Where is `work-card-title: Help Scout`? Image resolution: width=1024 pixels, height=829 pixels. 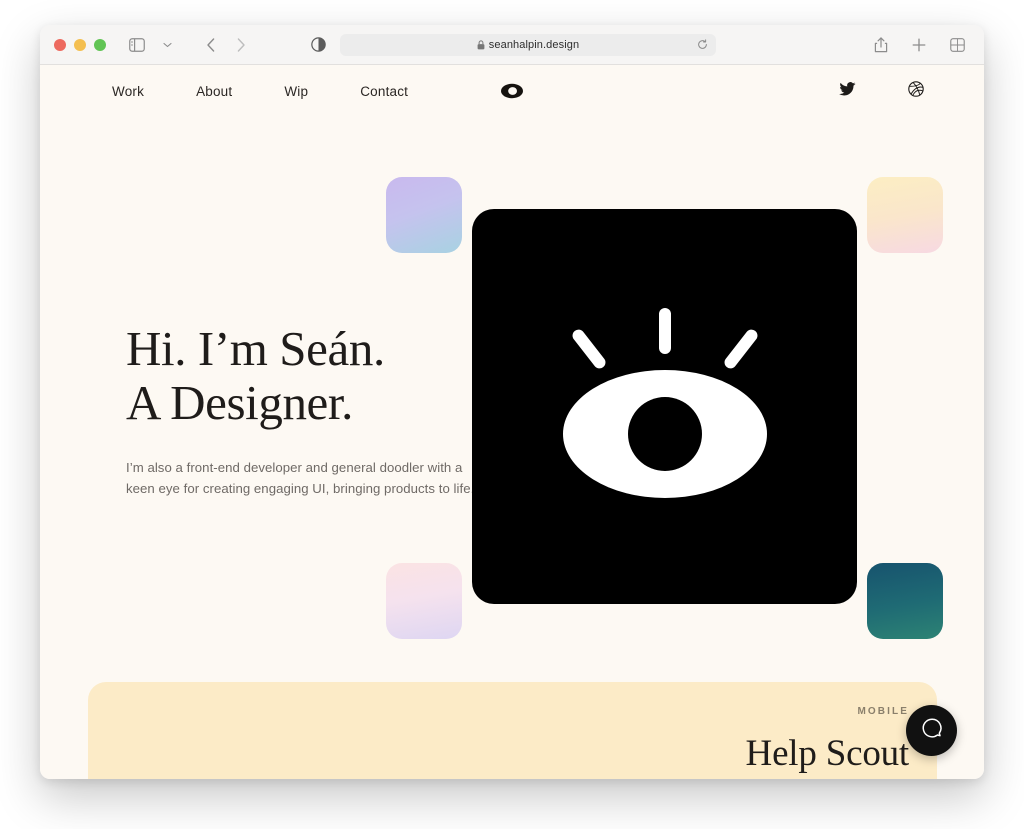 work-card-title: Help Scout is located at coordinates (827, 753).